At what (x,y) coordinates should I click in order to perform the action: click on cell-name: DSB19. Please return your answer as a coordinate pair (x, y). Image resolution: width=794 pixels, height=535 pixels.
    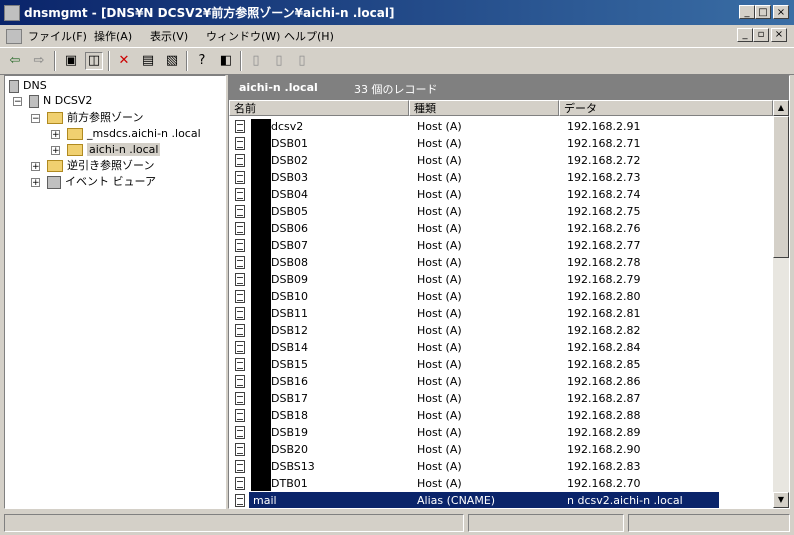
    Looking at the image, I should click on (289, 432).